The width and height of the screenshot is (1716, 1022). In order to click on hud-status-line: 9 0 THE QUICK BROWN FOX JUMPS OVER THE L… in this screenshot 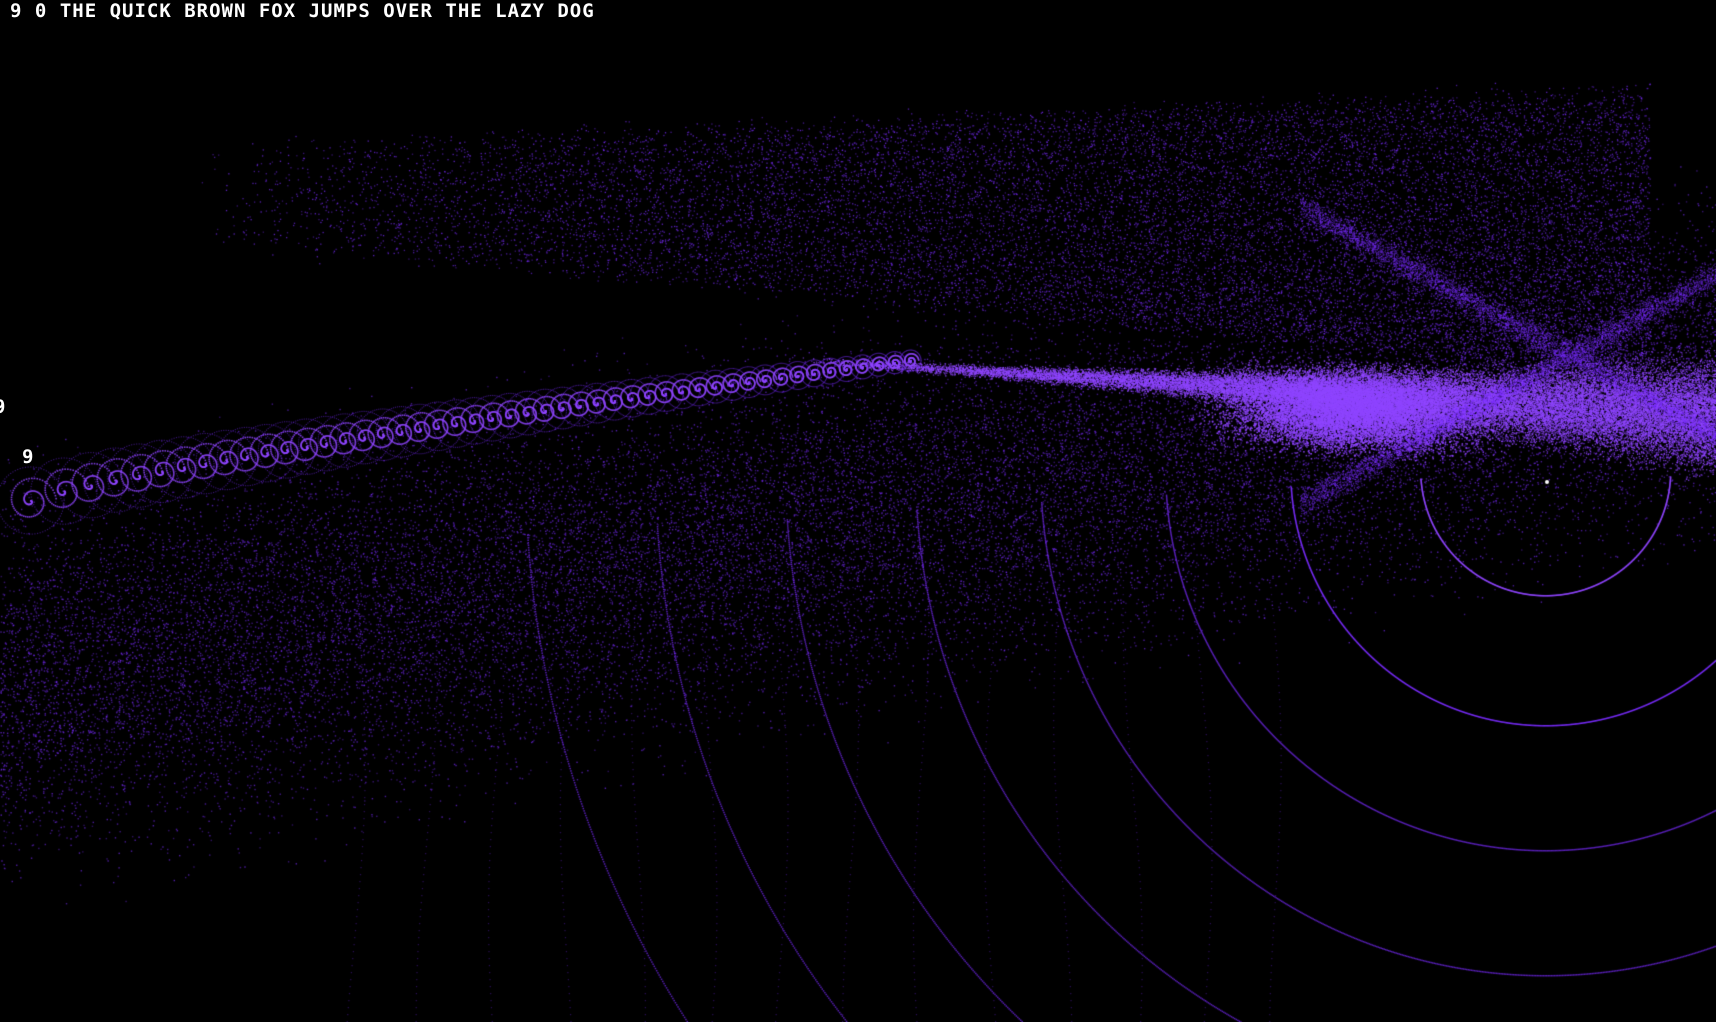, I will do `click(302, 11)`.